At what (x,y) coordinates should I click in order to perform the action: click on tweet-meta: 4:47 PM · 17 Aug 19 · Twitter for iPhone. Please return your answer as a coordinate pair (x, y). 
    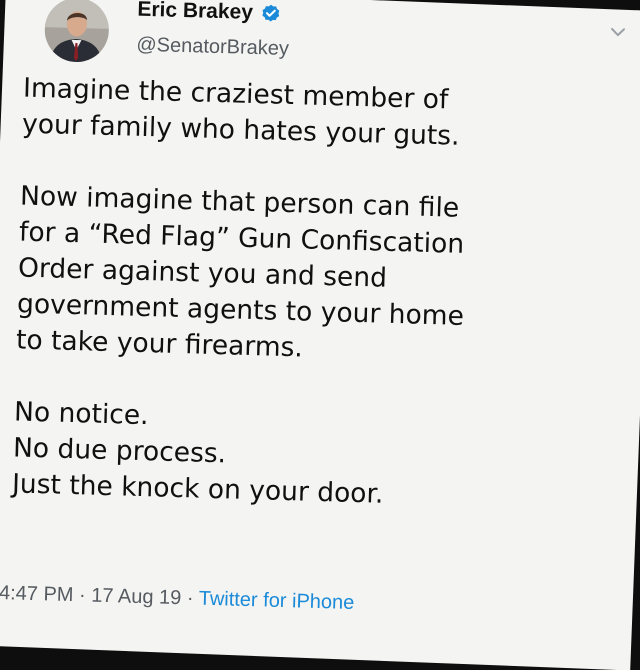
    Looking at the image, I should click on (177, 598).